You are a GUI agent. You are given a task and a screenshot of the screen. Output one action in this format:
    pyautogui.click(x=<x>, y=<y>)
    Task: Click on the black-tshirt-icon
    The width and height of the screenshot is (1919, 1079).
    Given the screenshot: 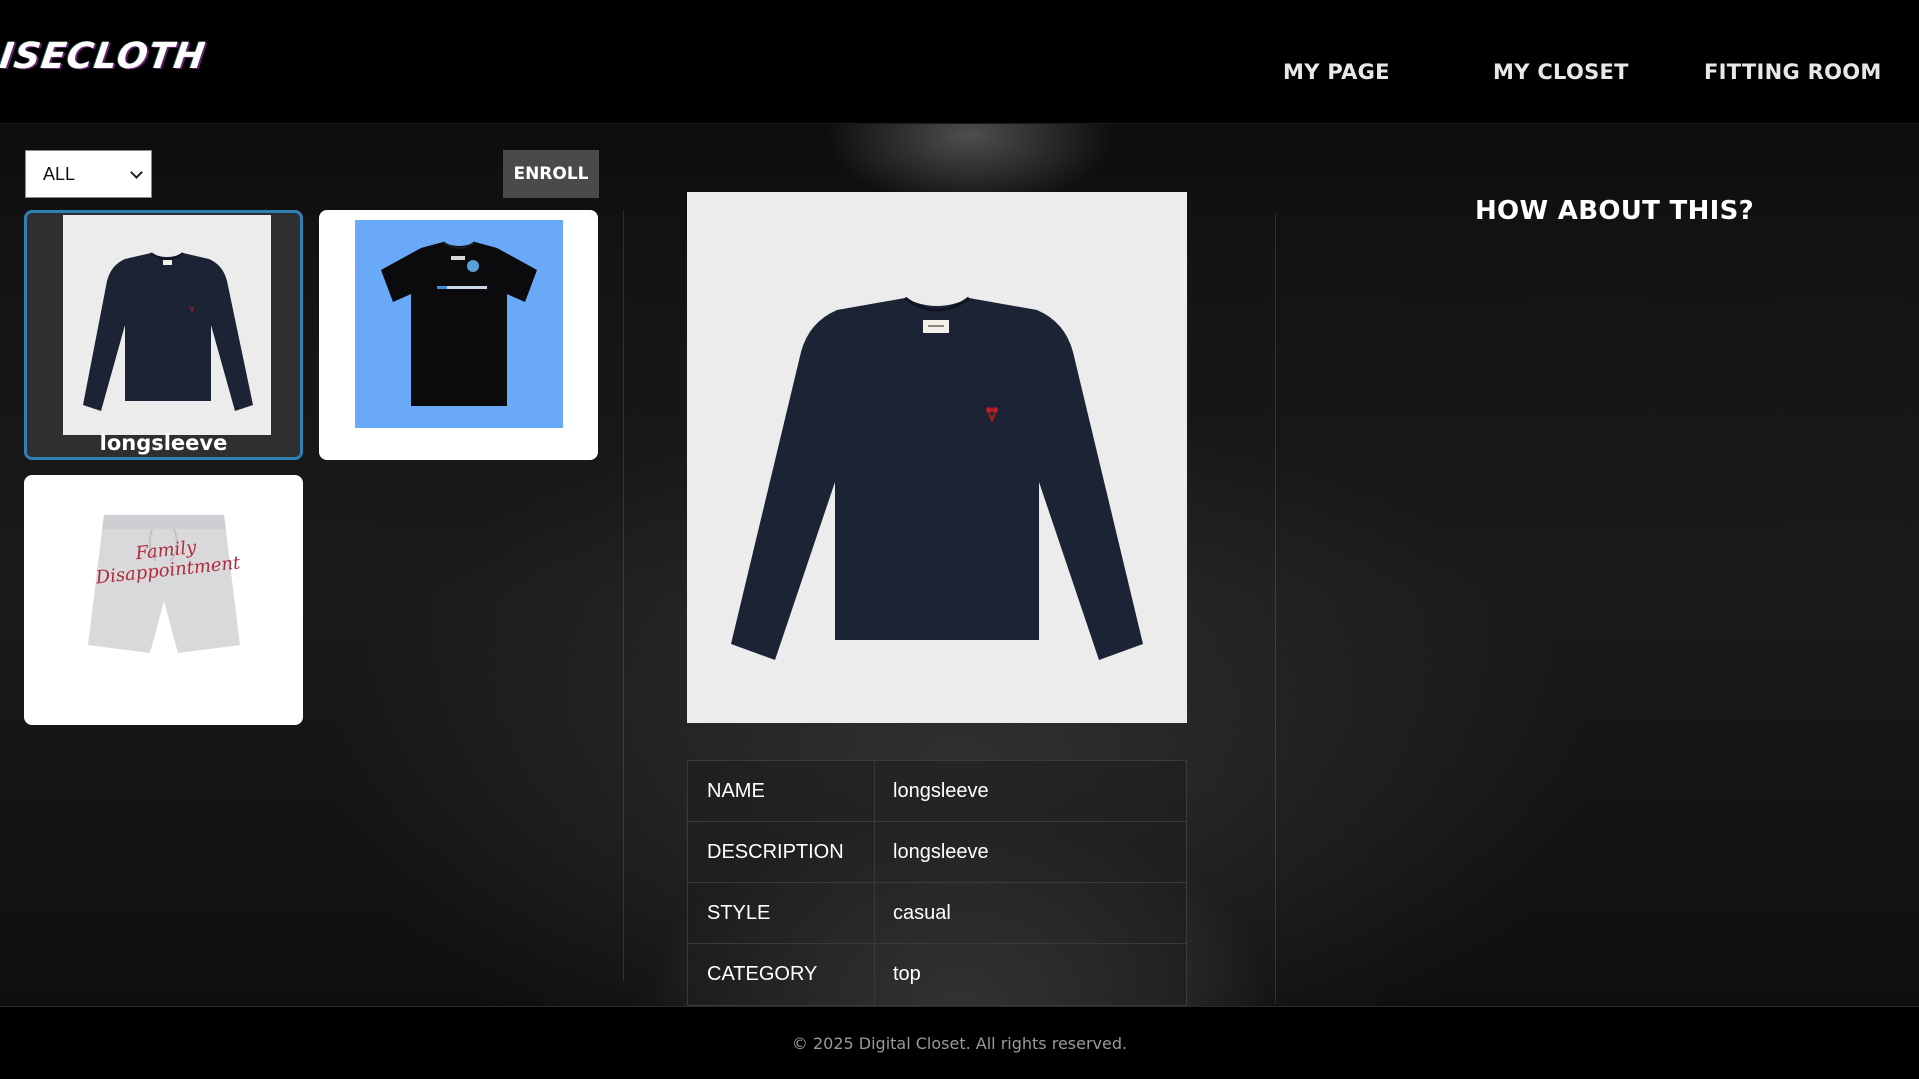 What is the action you would take?
    pyautogui.click(x=459, y=324)
    